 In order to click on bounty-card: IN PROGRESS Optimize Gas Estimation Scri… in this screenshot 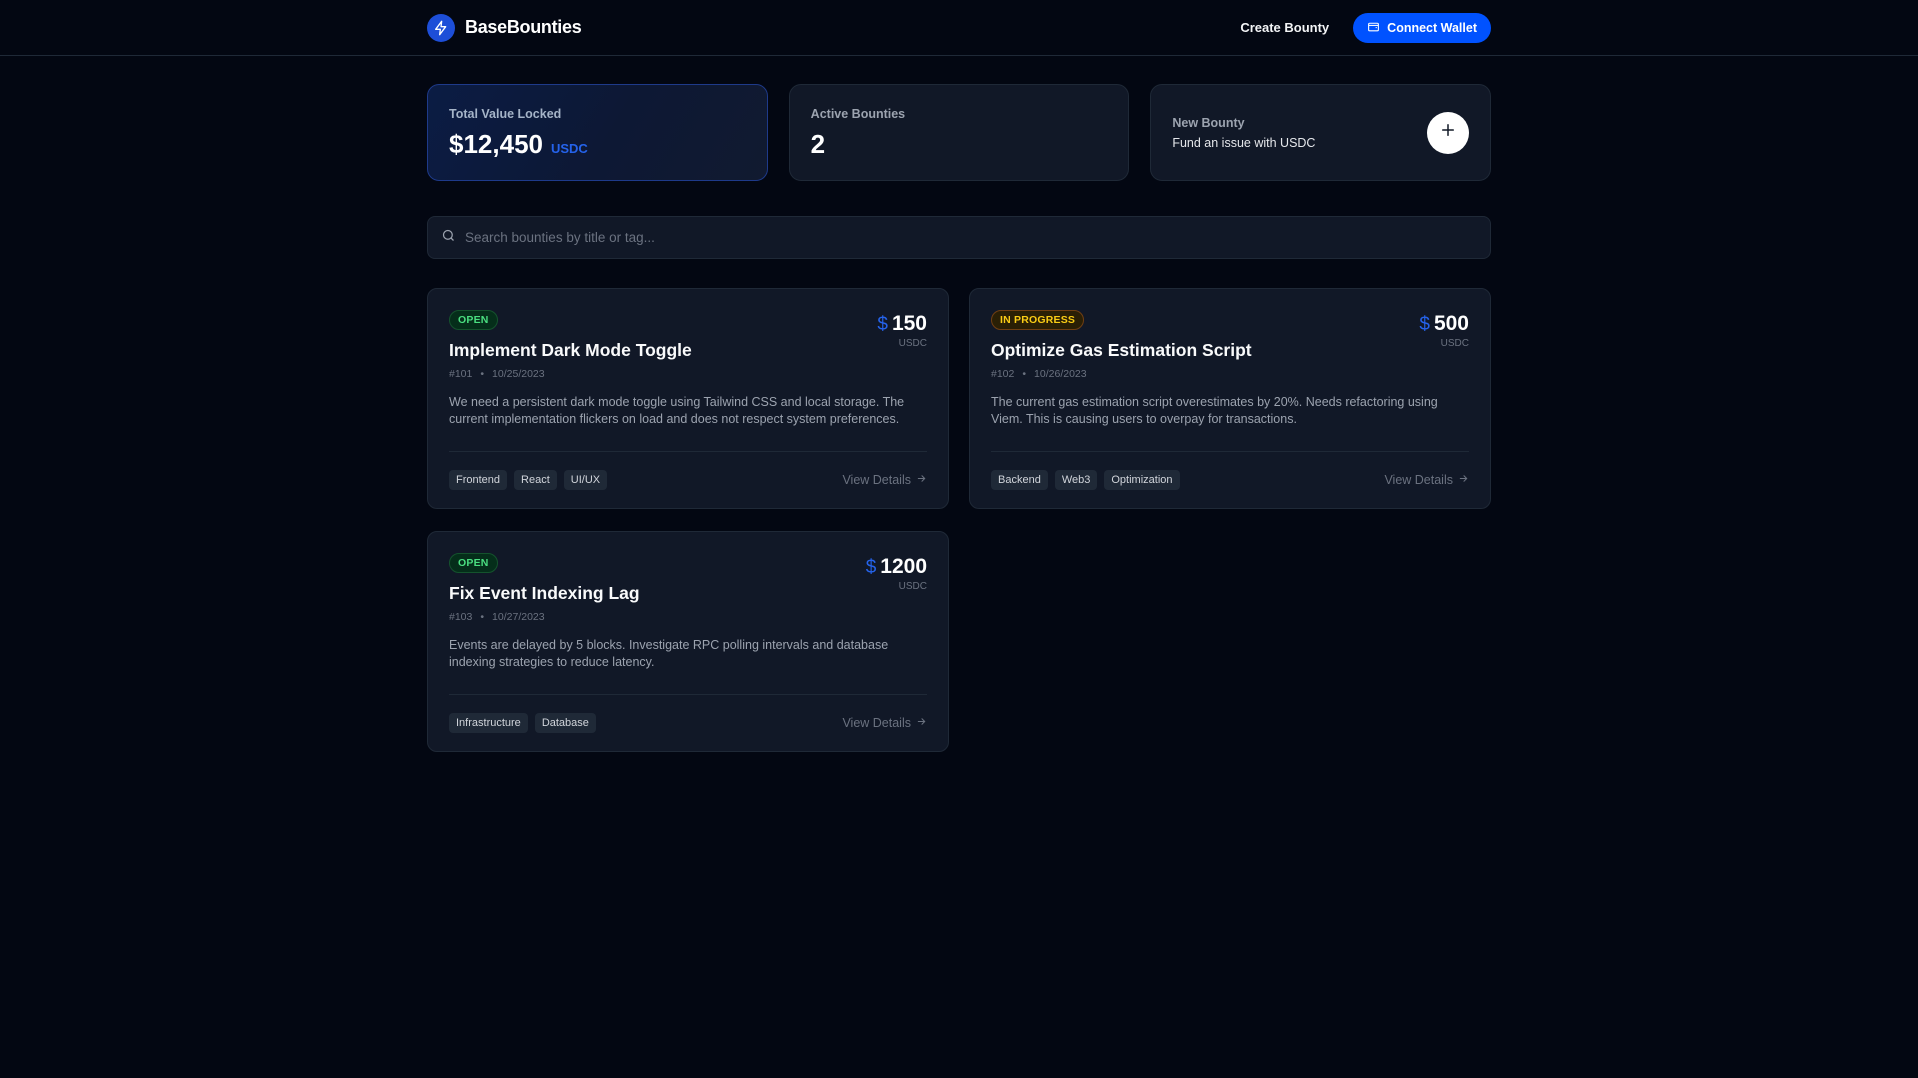, I will do `click(1230, 398)`.